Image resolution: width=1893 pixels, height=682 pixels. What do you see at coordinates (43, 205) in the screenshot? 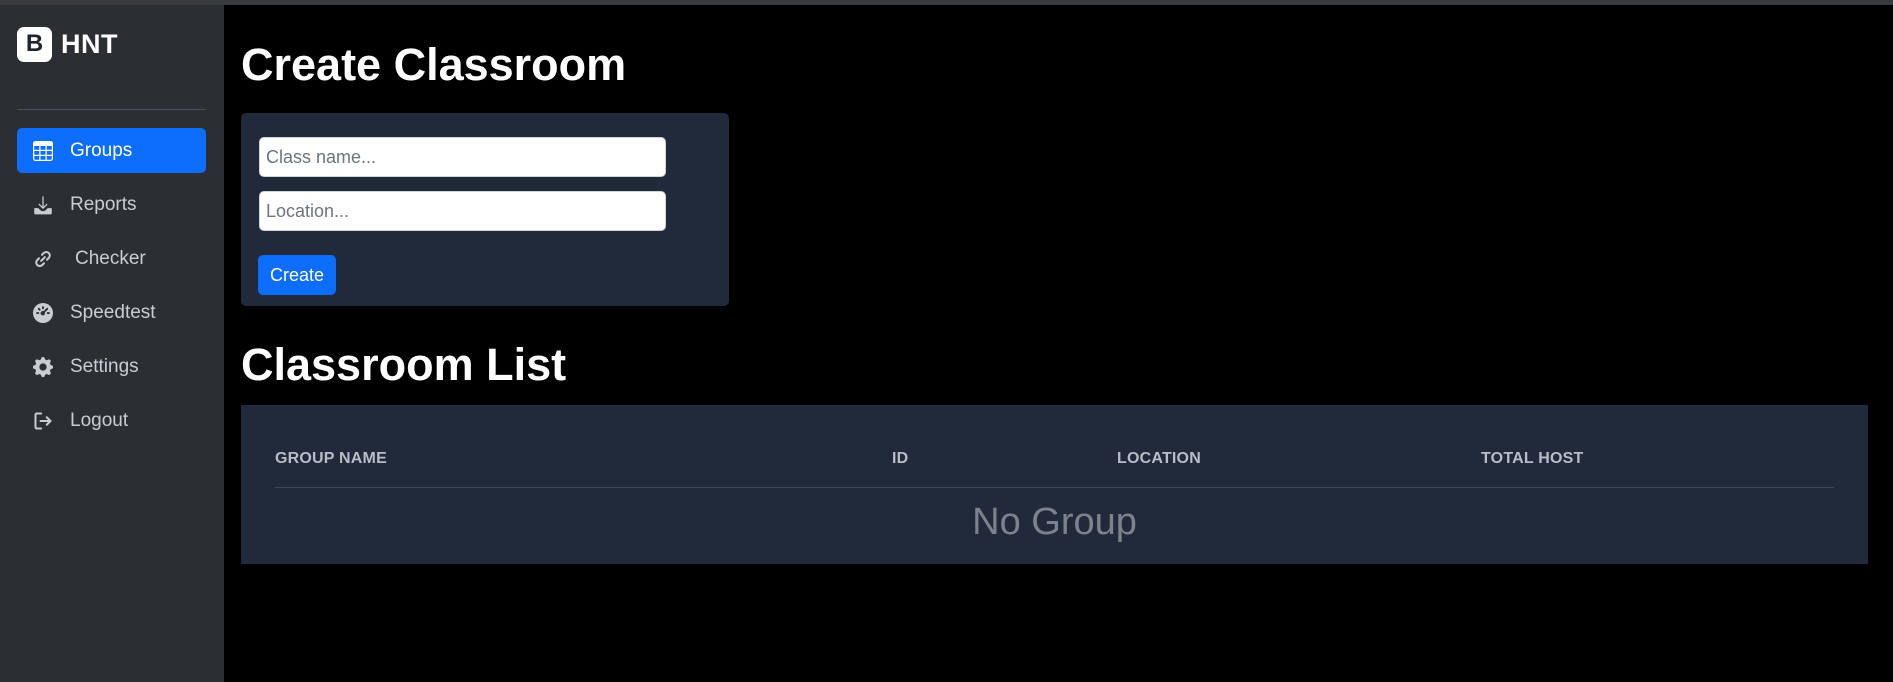
I see `download-icon` at bounding box center [43, 205].